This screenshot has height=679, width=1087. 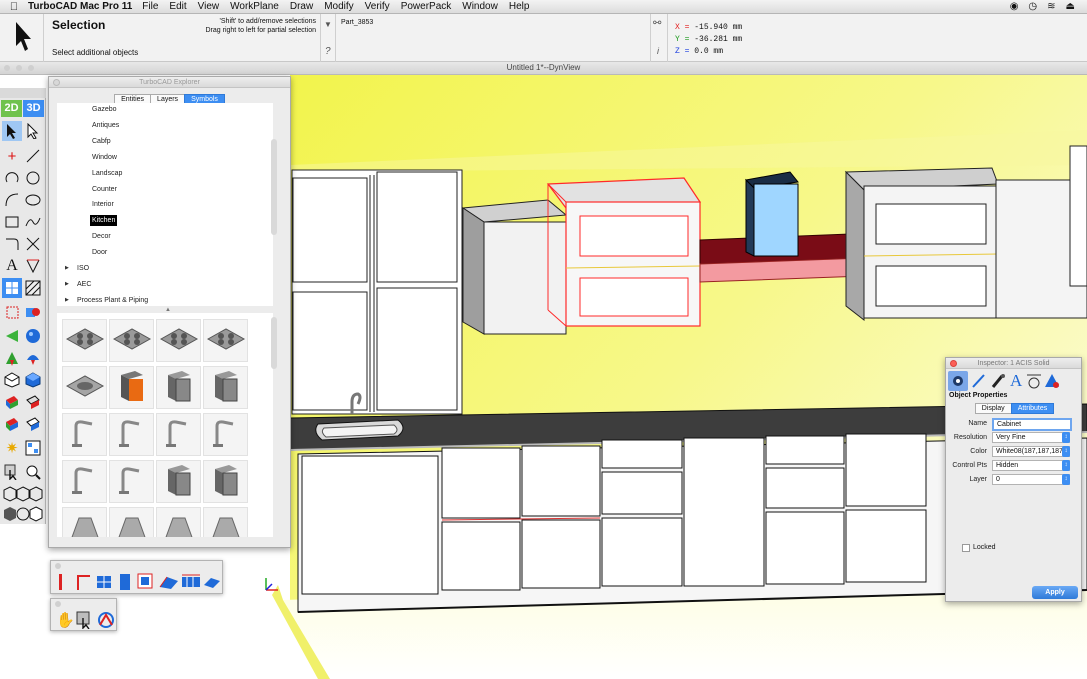 What do you see at coordinates (12, 222) in the screenshot?
I see `rectangle-tool-icon` at bounding box center [12, 222].